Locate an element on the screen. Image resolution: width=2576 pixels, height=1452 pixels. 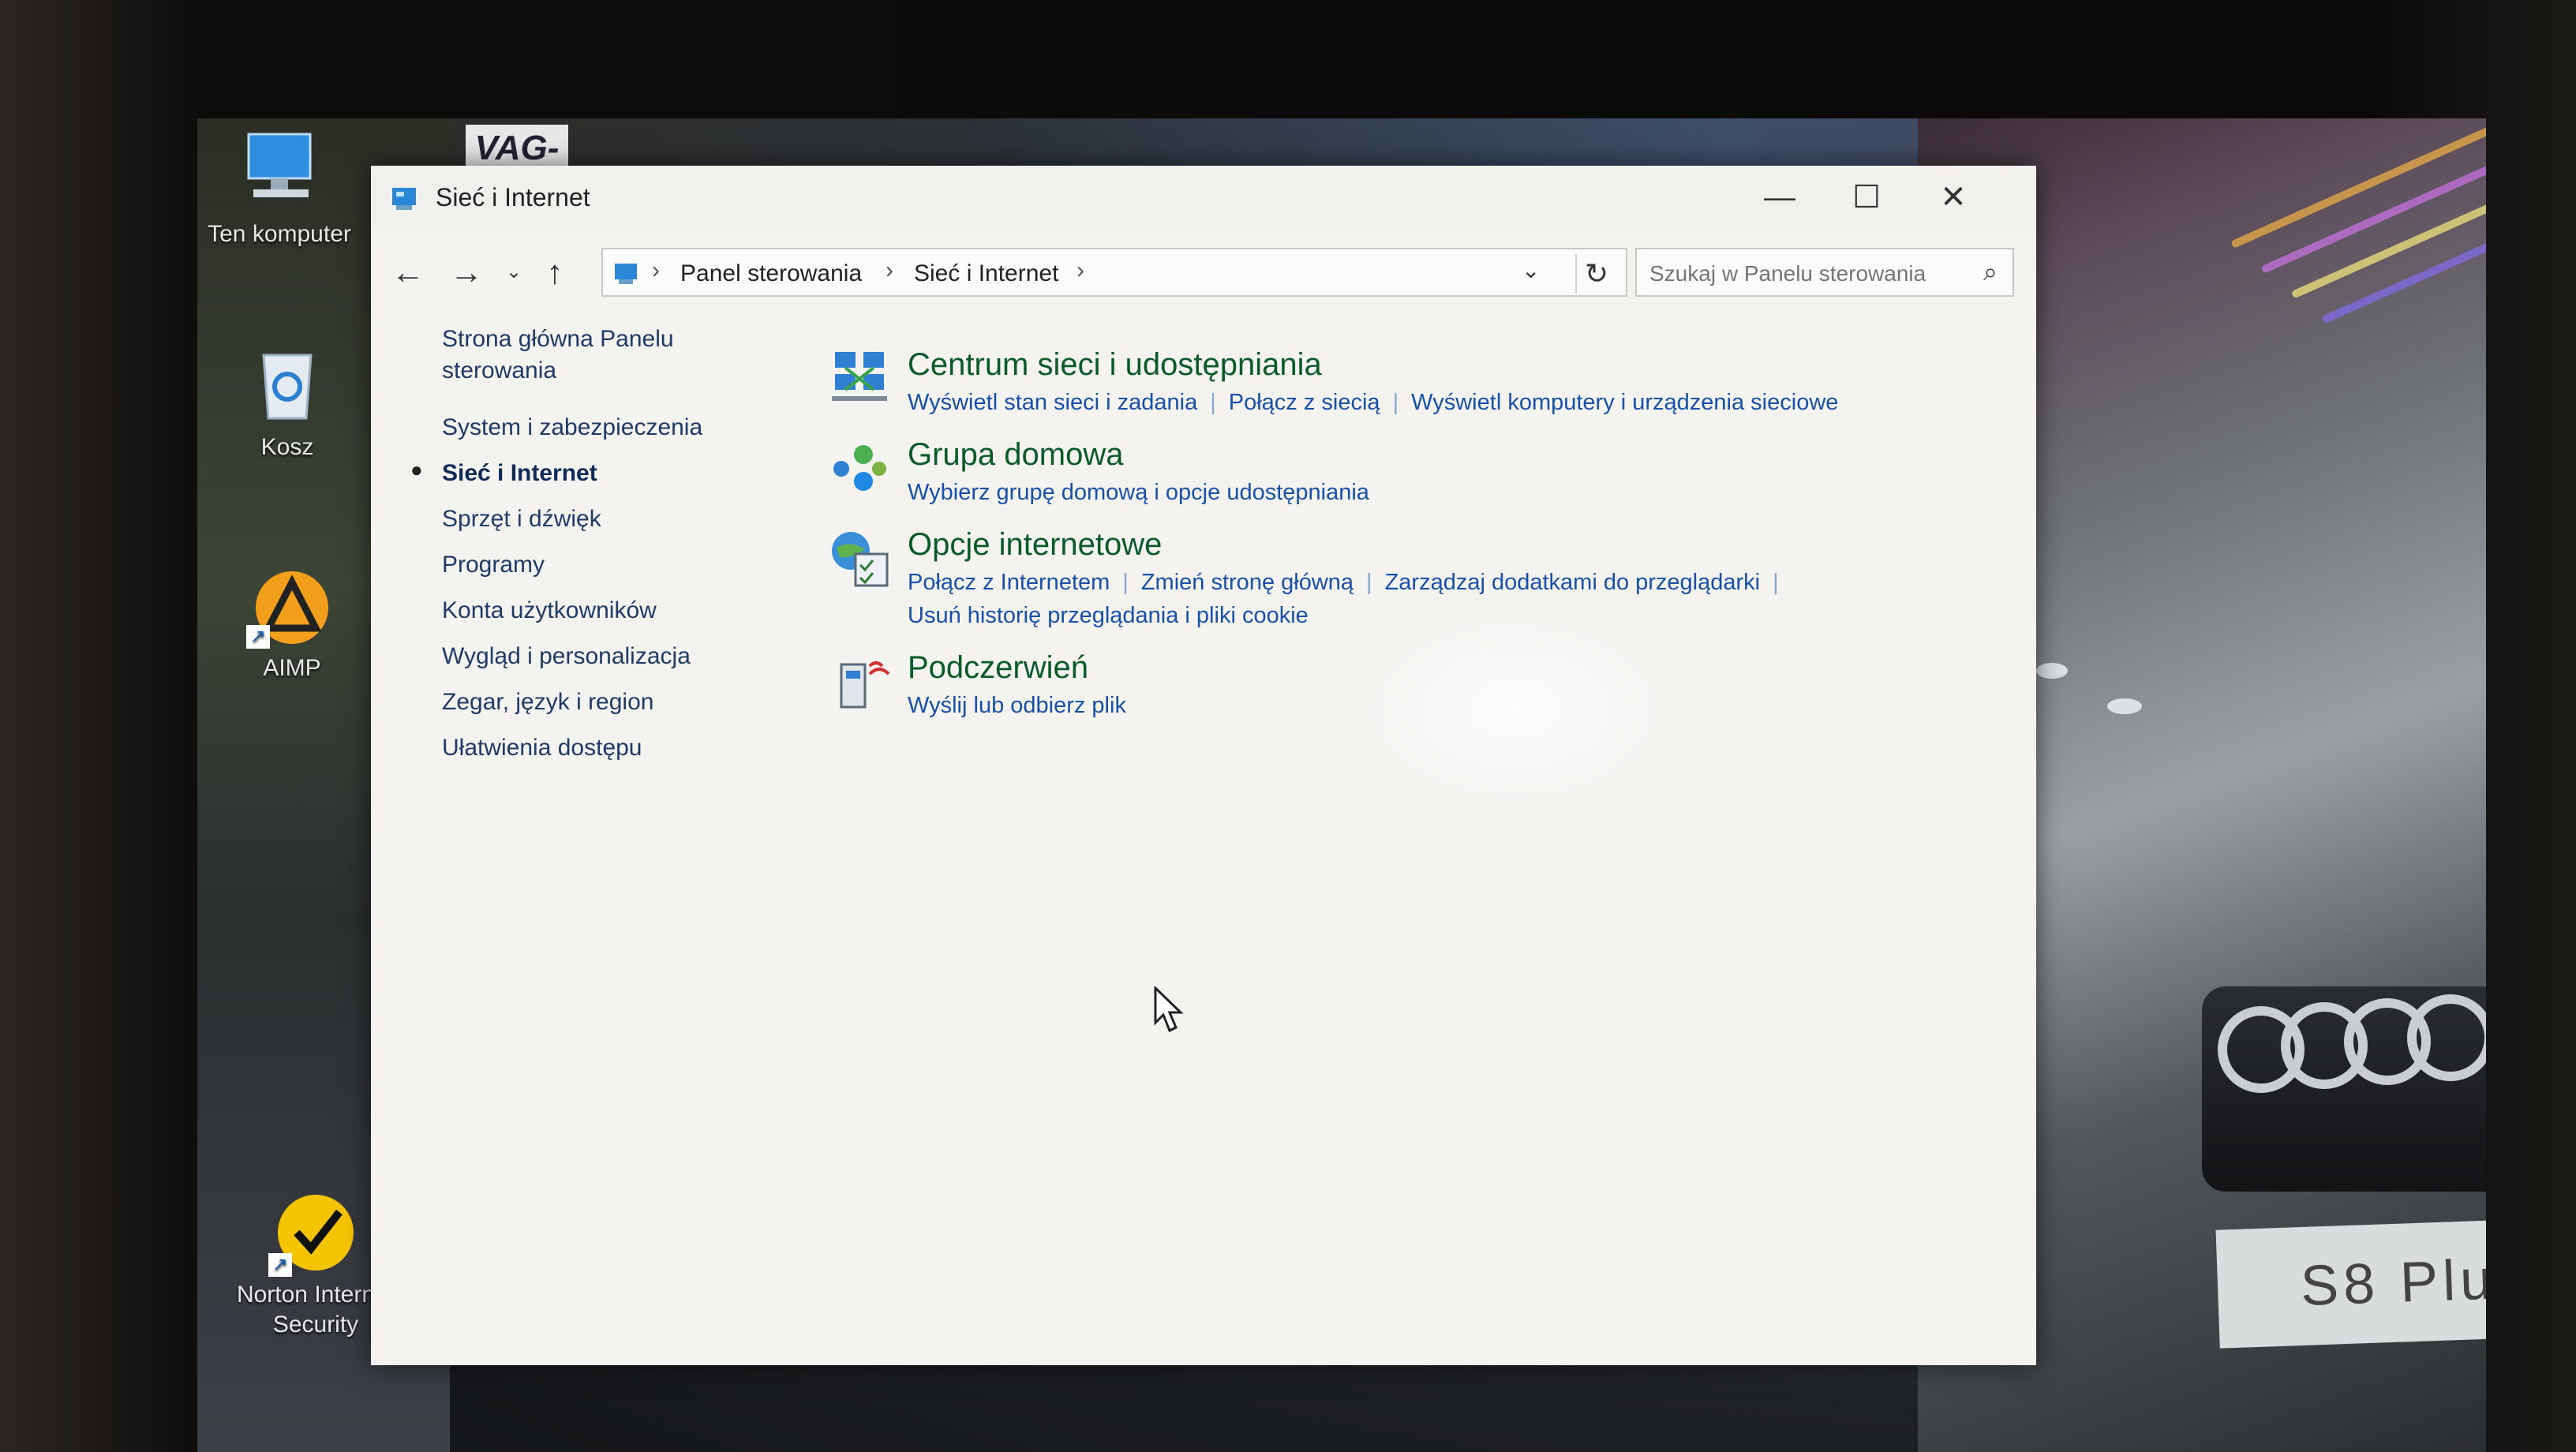
category-title-homegroup: Grupa domowa is located at coordinates (1015, 455).